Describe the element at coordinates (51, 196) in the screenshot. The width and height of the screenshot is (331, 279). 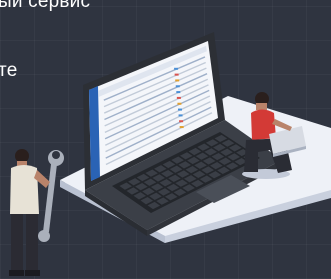
I see `wrench-icon` at that location.